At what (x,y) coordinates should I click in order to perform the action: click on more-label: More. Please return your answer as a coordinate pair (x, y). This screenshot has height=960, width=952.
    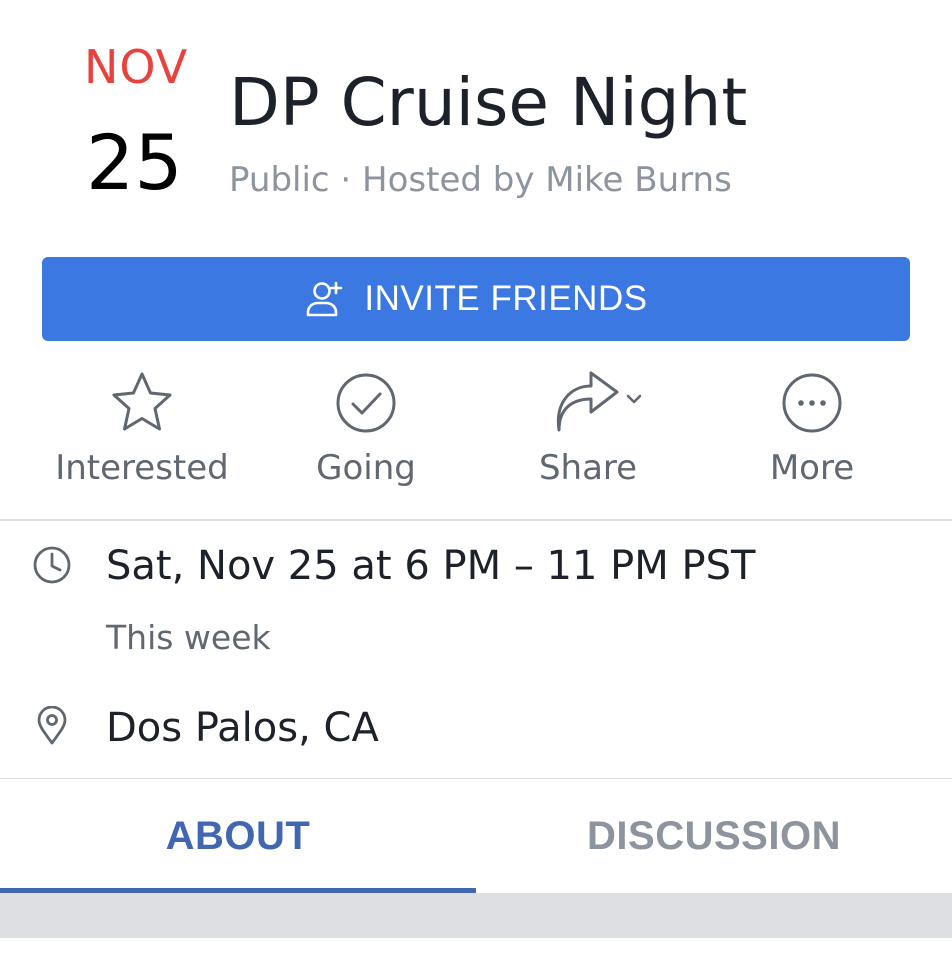
    Looking at the image, I should click on (812, 468).